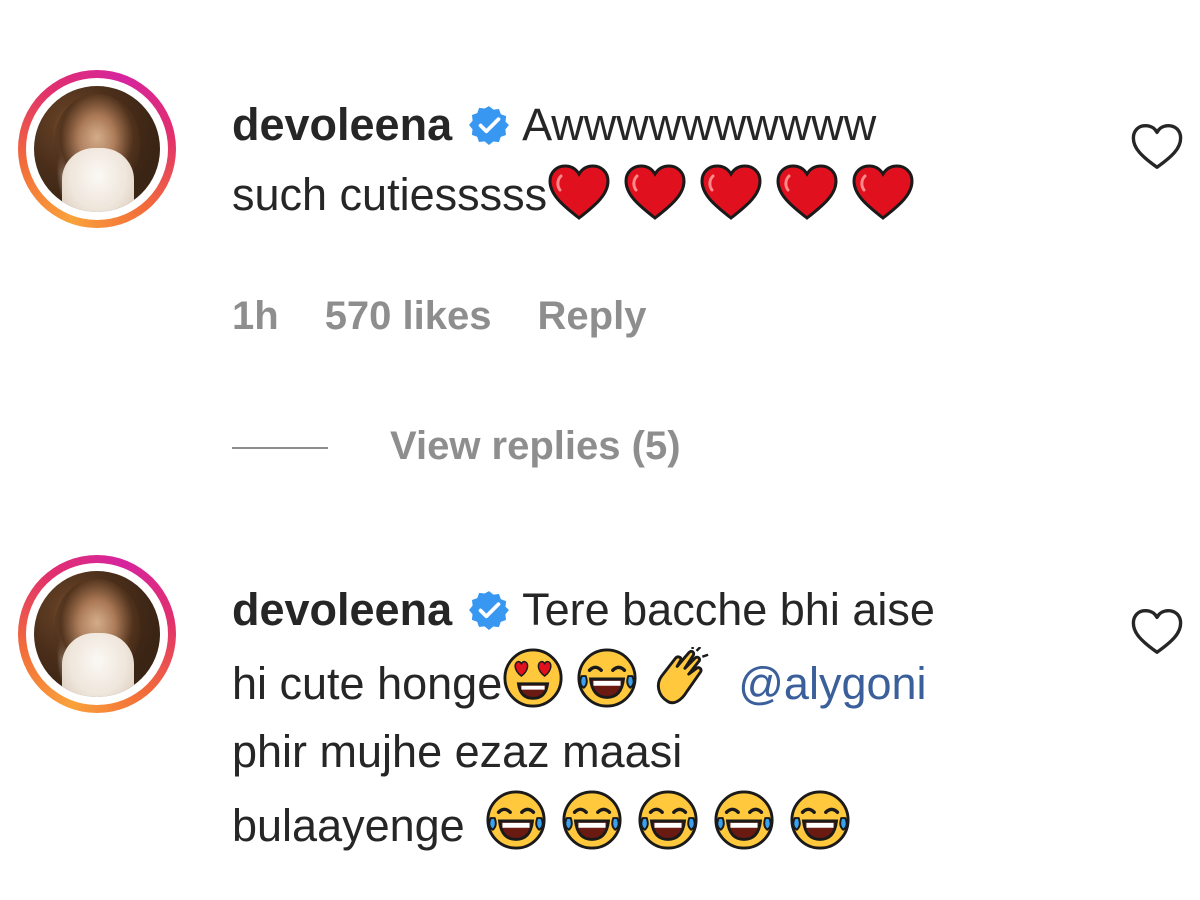 The width and height of the screenshot is (1200, 900). Describe the element at coordinates (367, 683) in the screenshot. I see `comment-text: hi cute honge` at that location.